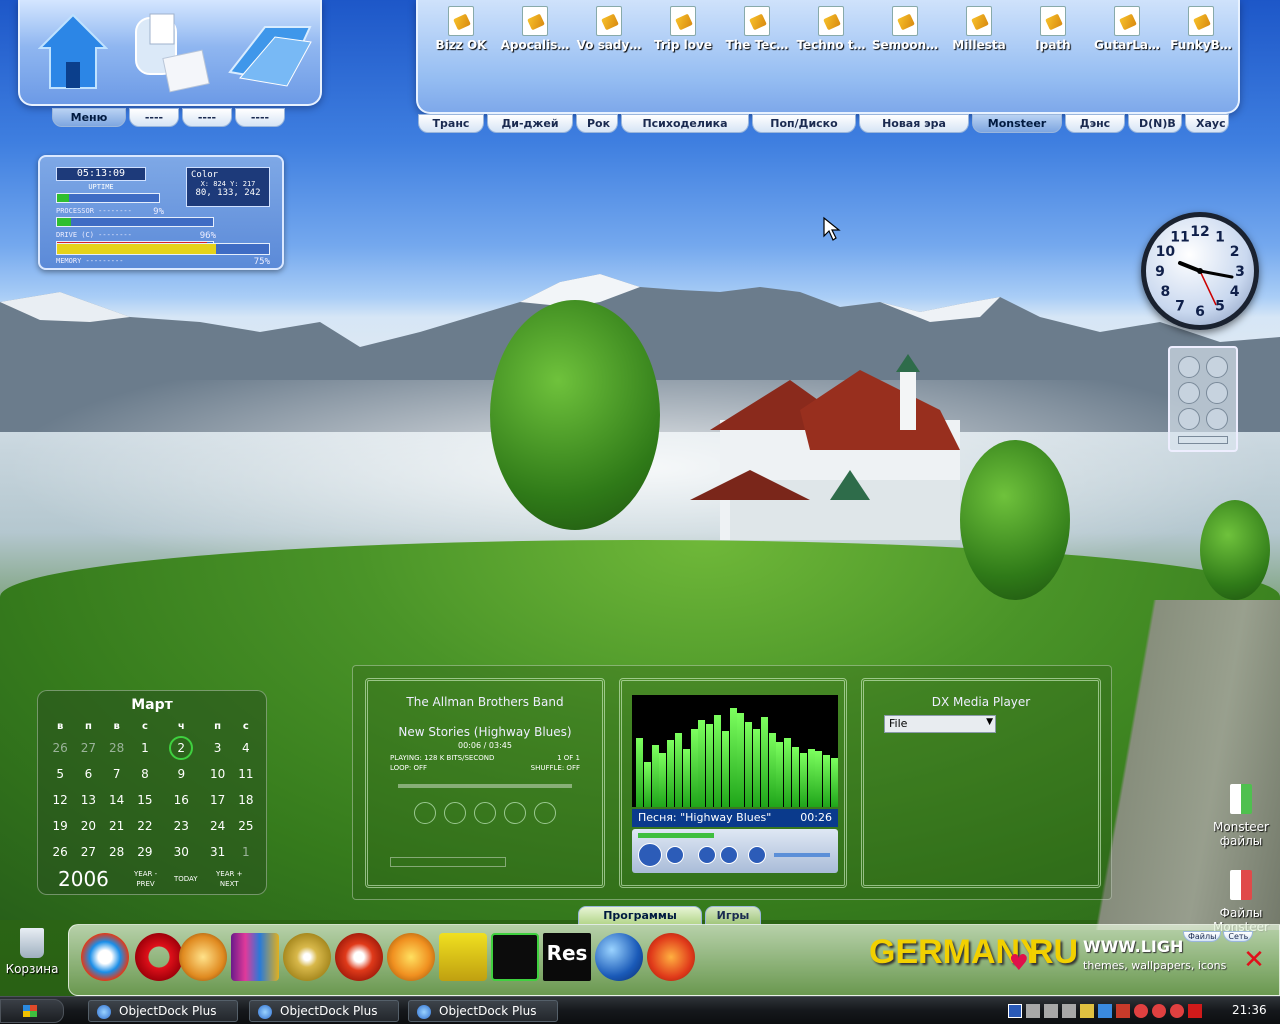 Image resolution: width=1280 pixels, height=1024 pixels. What do you see at coordinates (1017, 123) in the screenshot?
I see `tab-monsteer: Monsteer` at bounding box center [1017, 123].